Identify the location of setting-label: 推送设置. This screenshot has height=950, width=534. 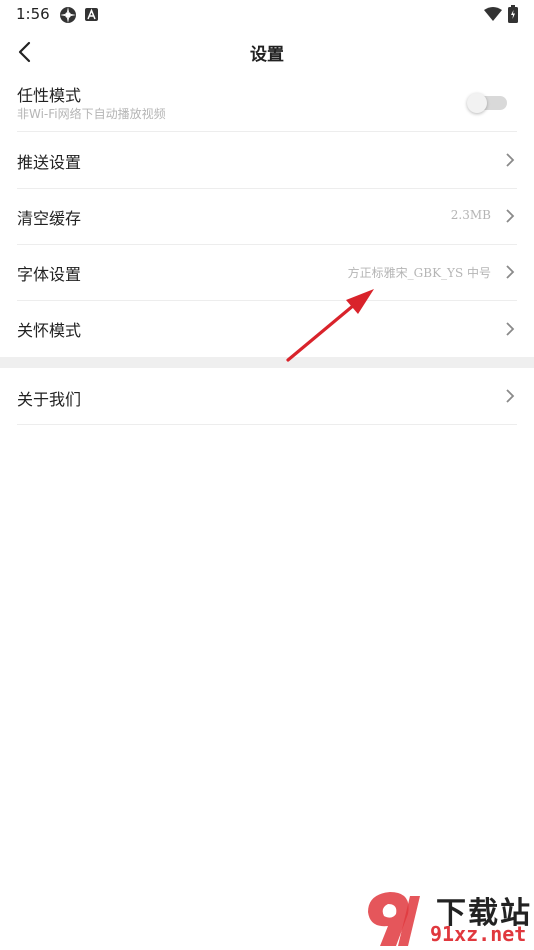
(49, 162).